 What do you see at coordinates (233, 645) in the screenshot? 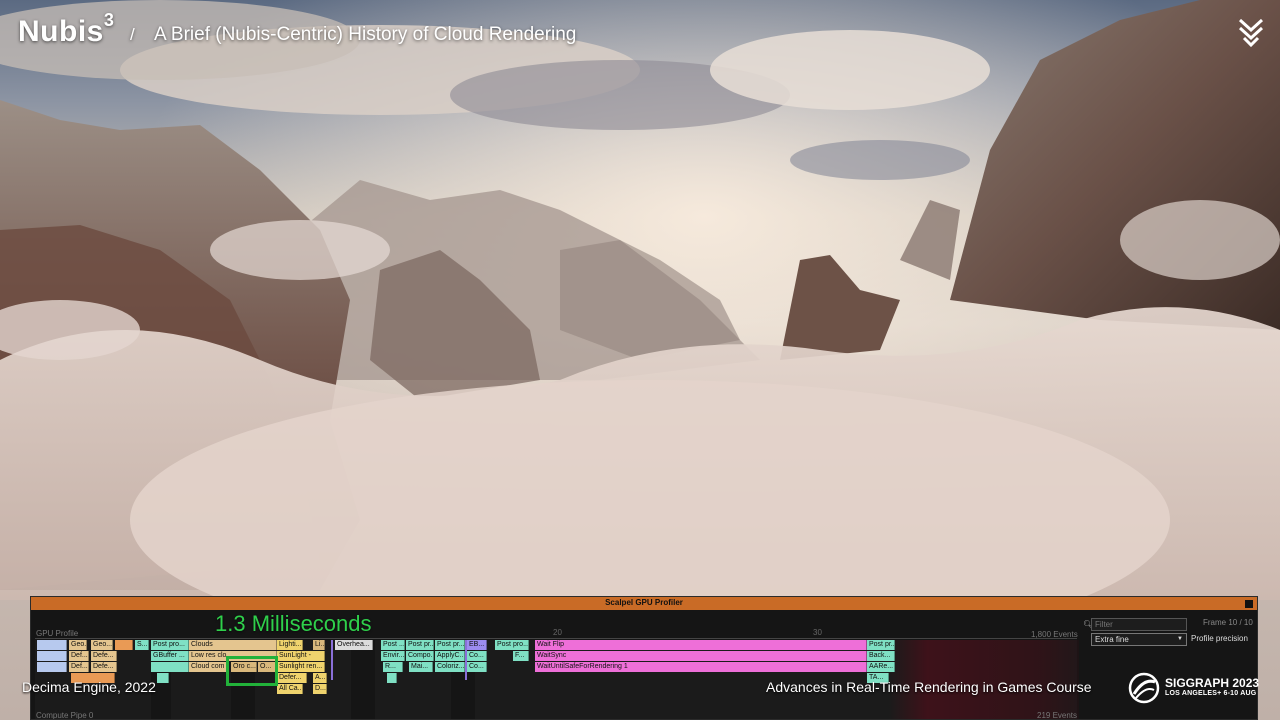
I see `profile-block: Clouds` at bounding box center [233, 645].